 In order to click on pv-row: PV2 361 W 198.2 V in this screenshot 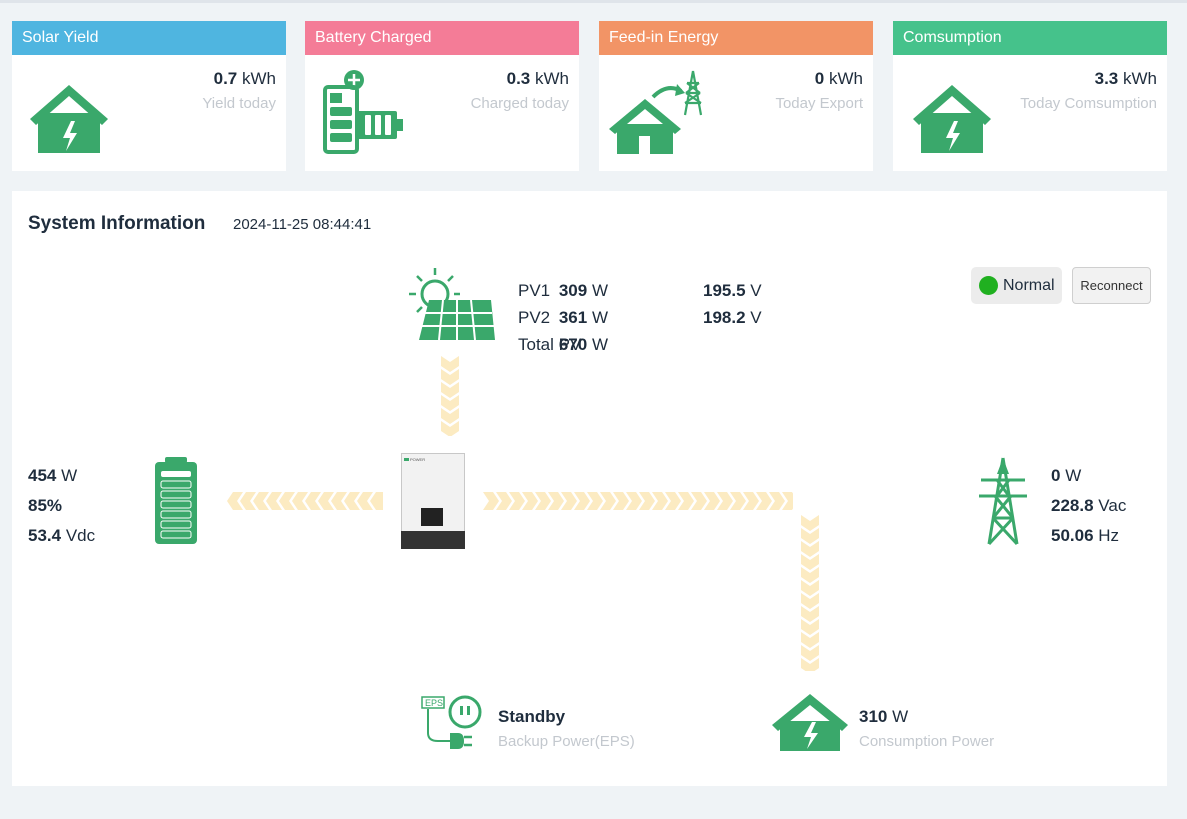, I will do `click(668, 321)`.